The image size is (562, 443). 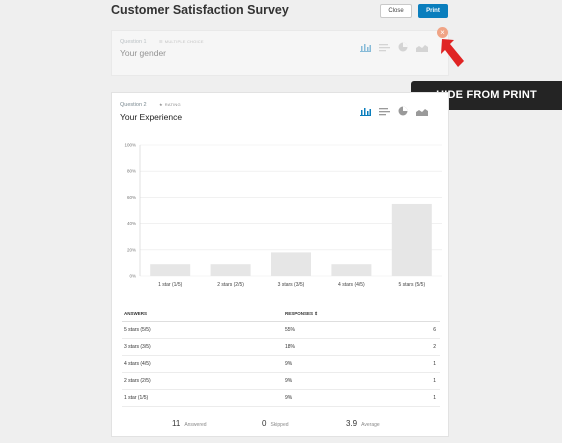 What do you see at coordinates (281, 381) in the screenshot?
I see `table-row: 2 stars (2/5) 9% 1` at bounding box center [281, 381].